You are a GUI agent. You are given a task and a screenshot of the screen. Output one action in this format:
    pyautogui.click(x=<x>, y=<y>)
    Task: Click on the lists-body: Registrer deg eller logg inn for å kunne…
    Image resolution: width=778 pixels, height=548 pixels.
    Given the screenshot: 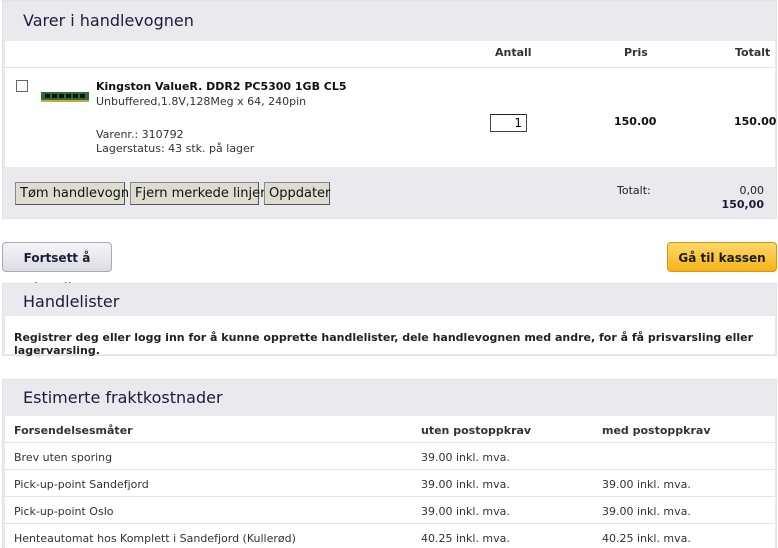 What is the action you would take?
    pyautogui.click(x=390, y=336)
    